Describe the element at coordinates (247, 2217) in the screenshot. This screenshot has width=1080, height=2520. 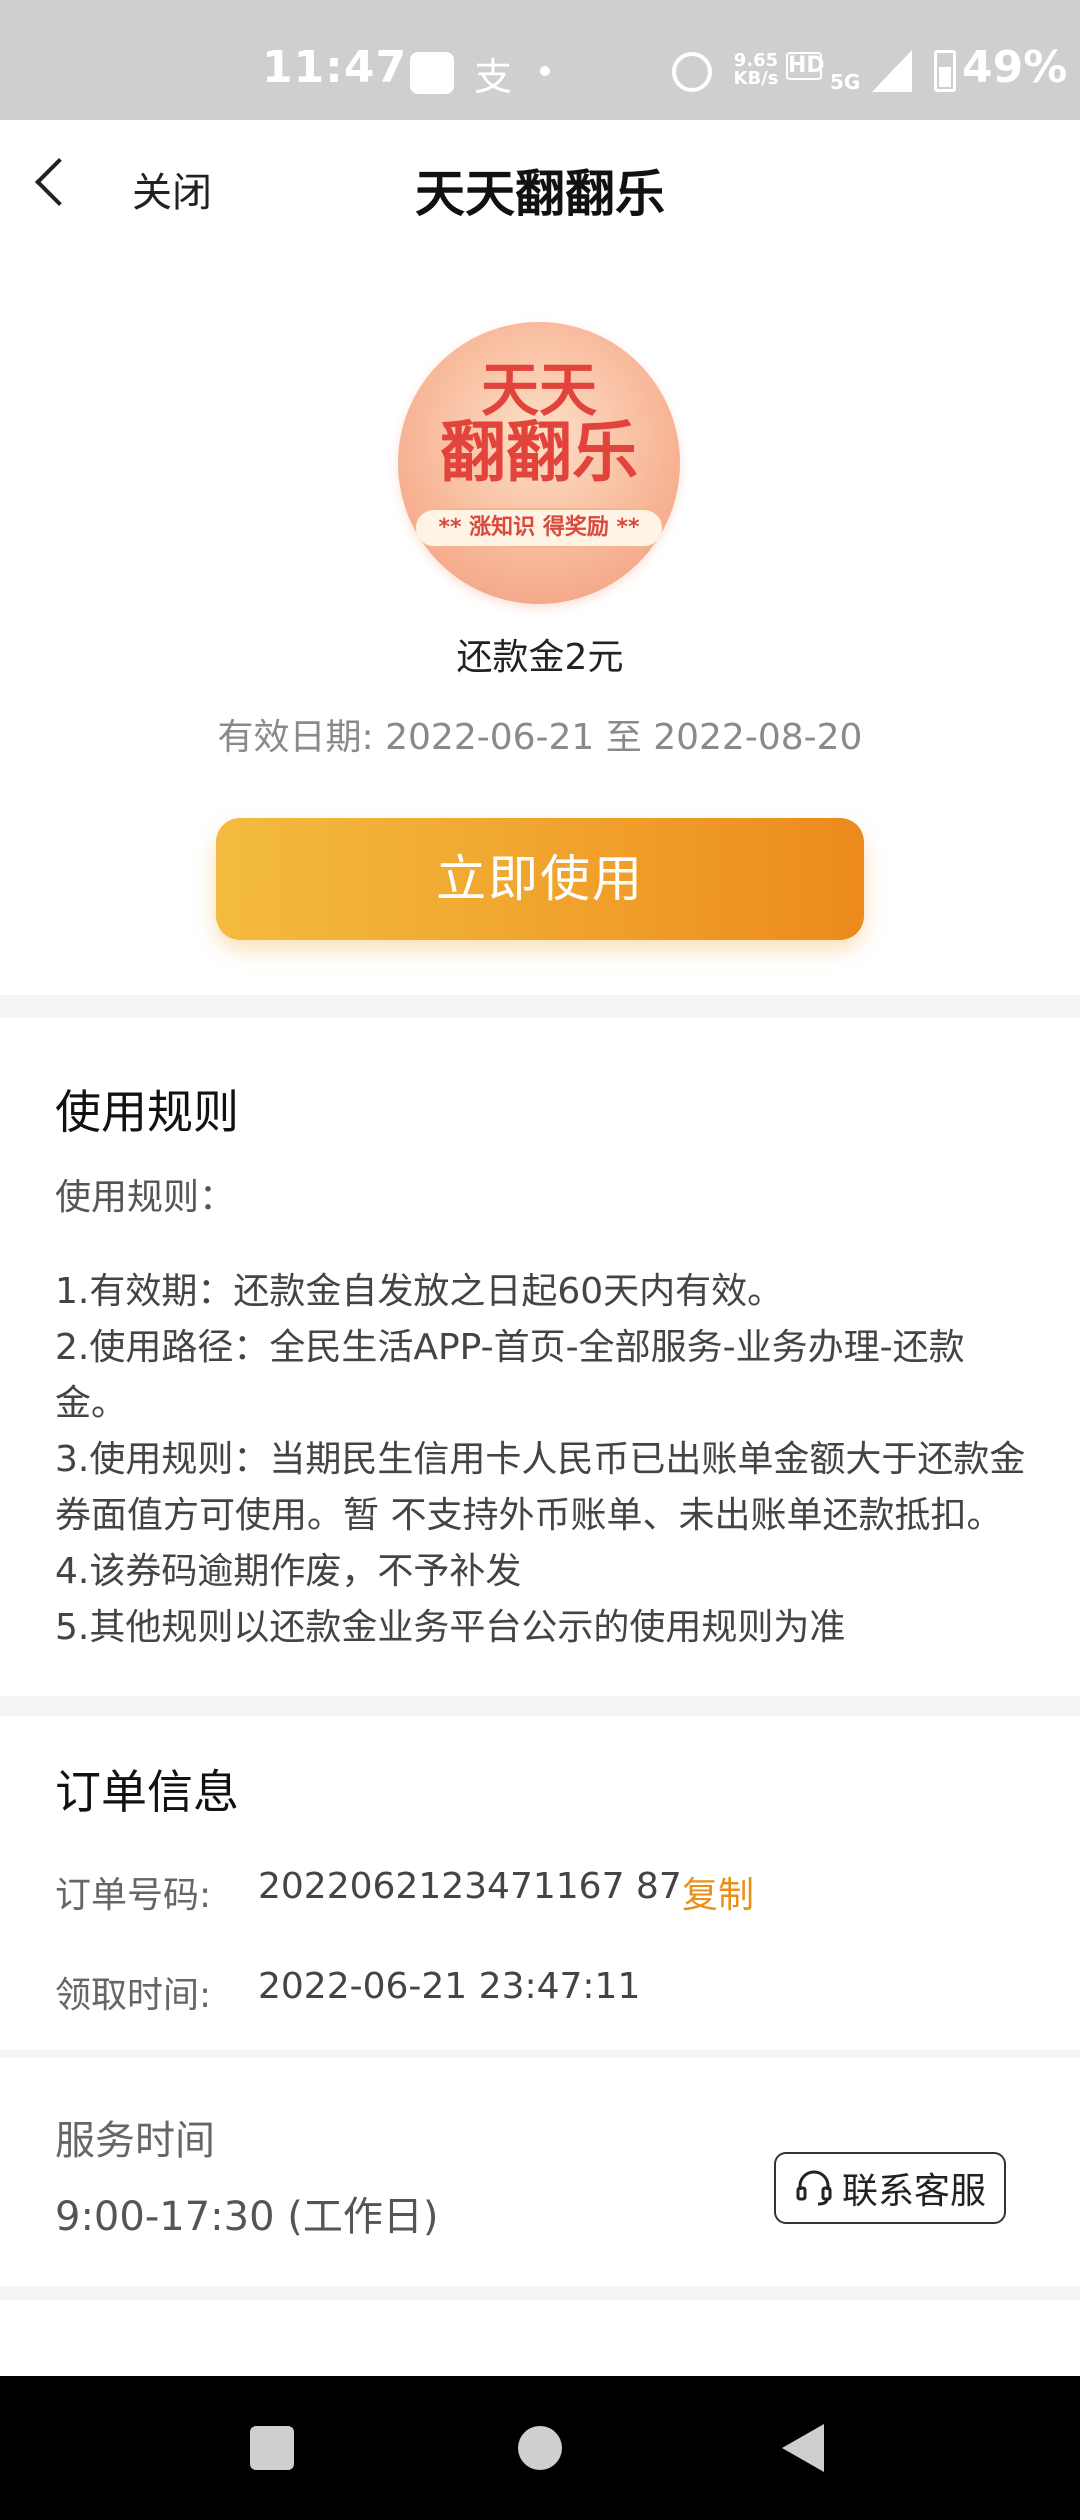
I see `service-hours: 9:00-17:30 (工作日)` at that location.